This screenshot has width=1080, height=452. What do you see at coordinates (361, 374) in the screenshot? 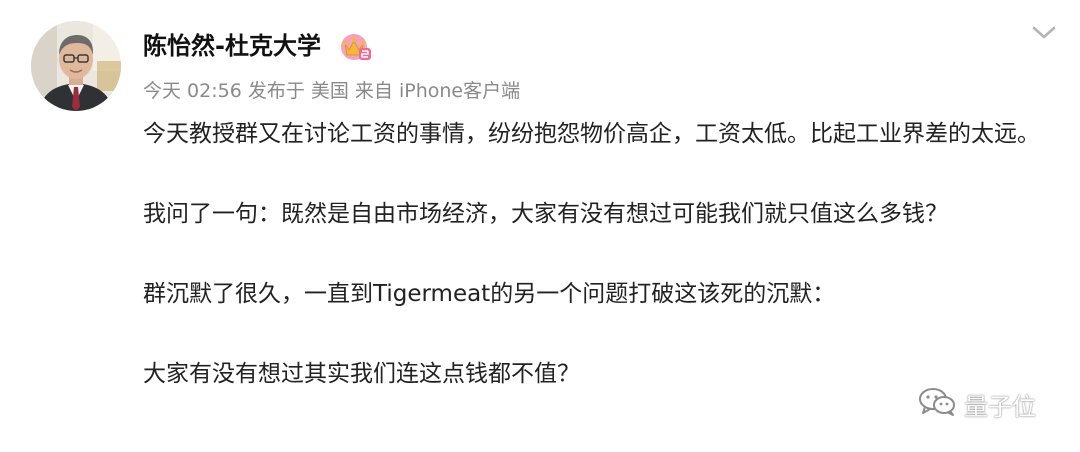
I see `post-paragraph: 大家有没有想过其实我们连这点钱都不值？` at bounding box center [361, 374].